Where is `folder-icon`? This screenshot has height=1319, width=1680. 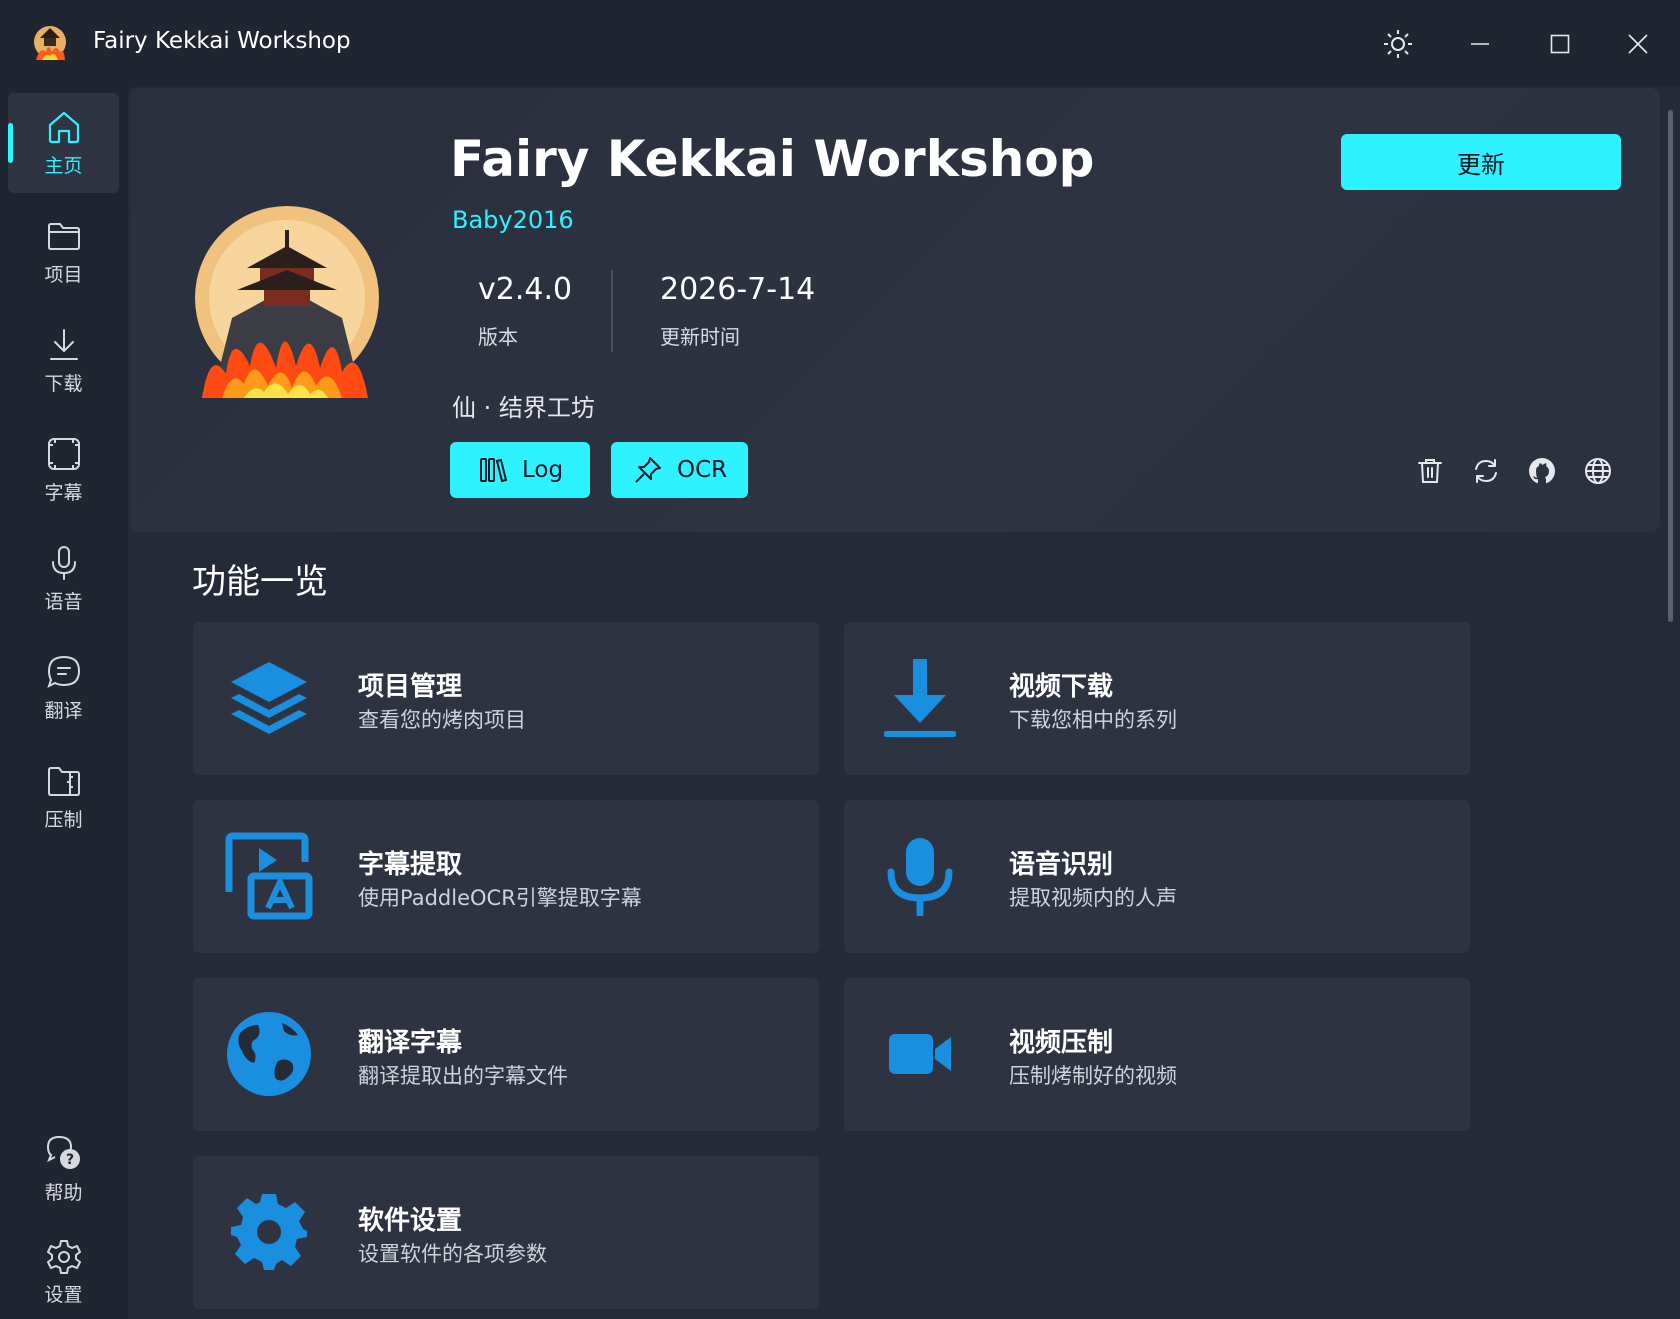 folder-icon is located at coordinates (63, 236).